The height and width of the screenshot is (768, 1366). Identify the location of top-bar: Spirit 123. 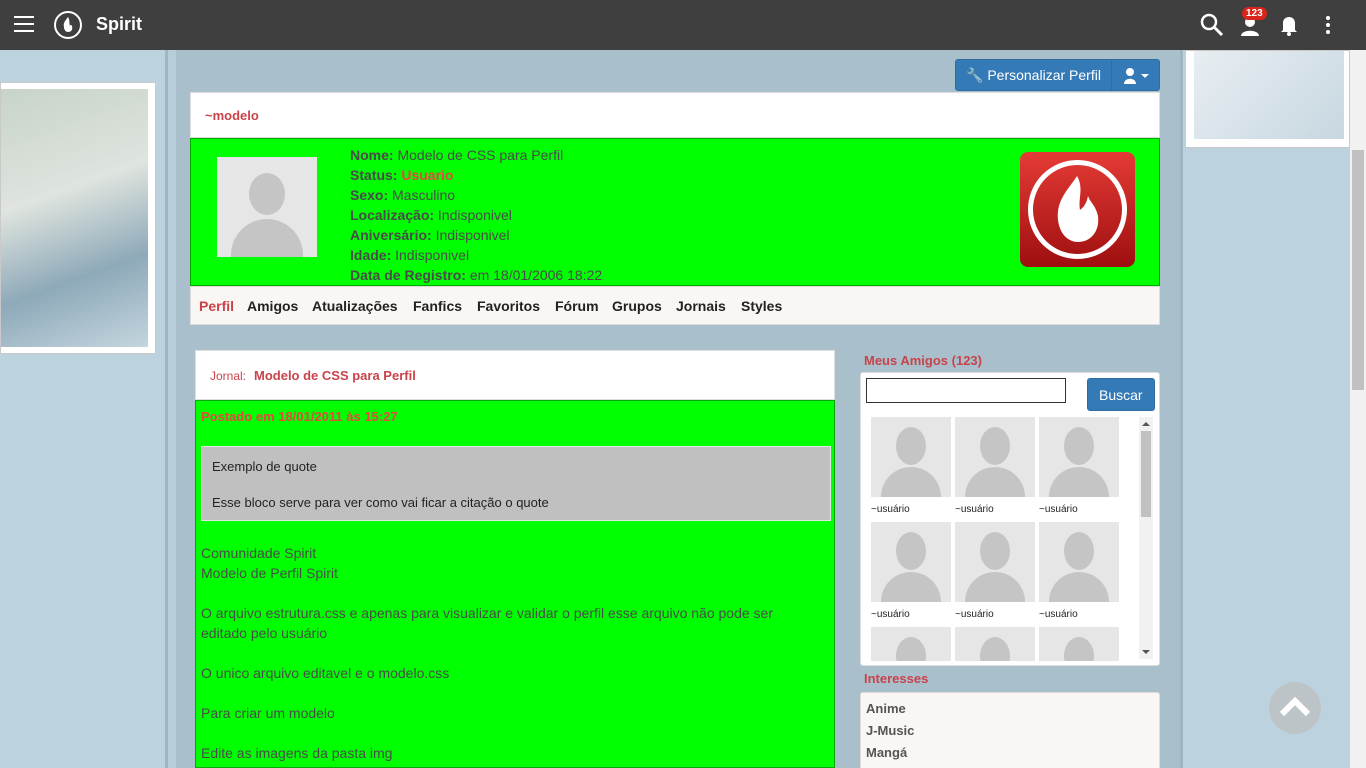
(683, 25).